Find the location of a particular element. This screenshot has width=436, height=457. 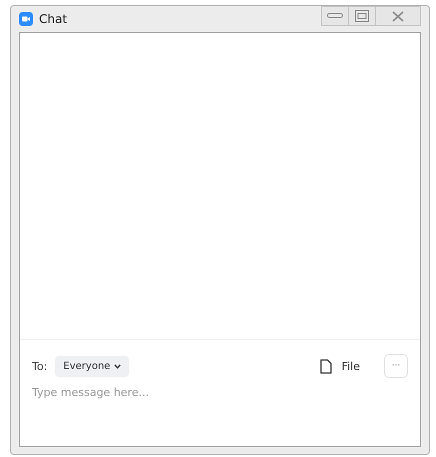

minimize-icon is located at coordinates (335, 16).